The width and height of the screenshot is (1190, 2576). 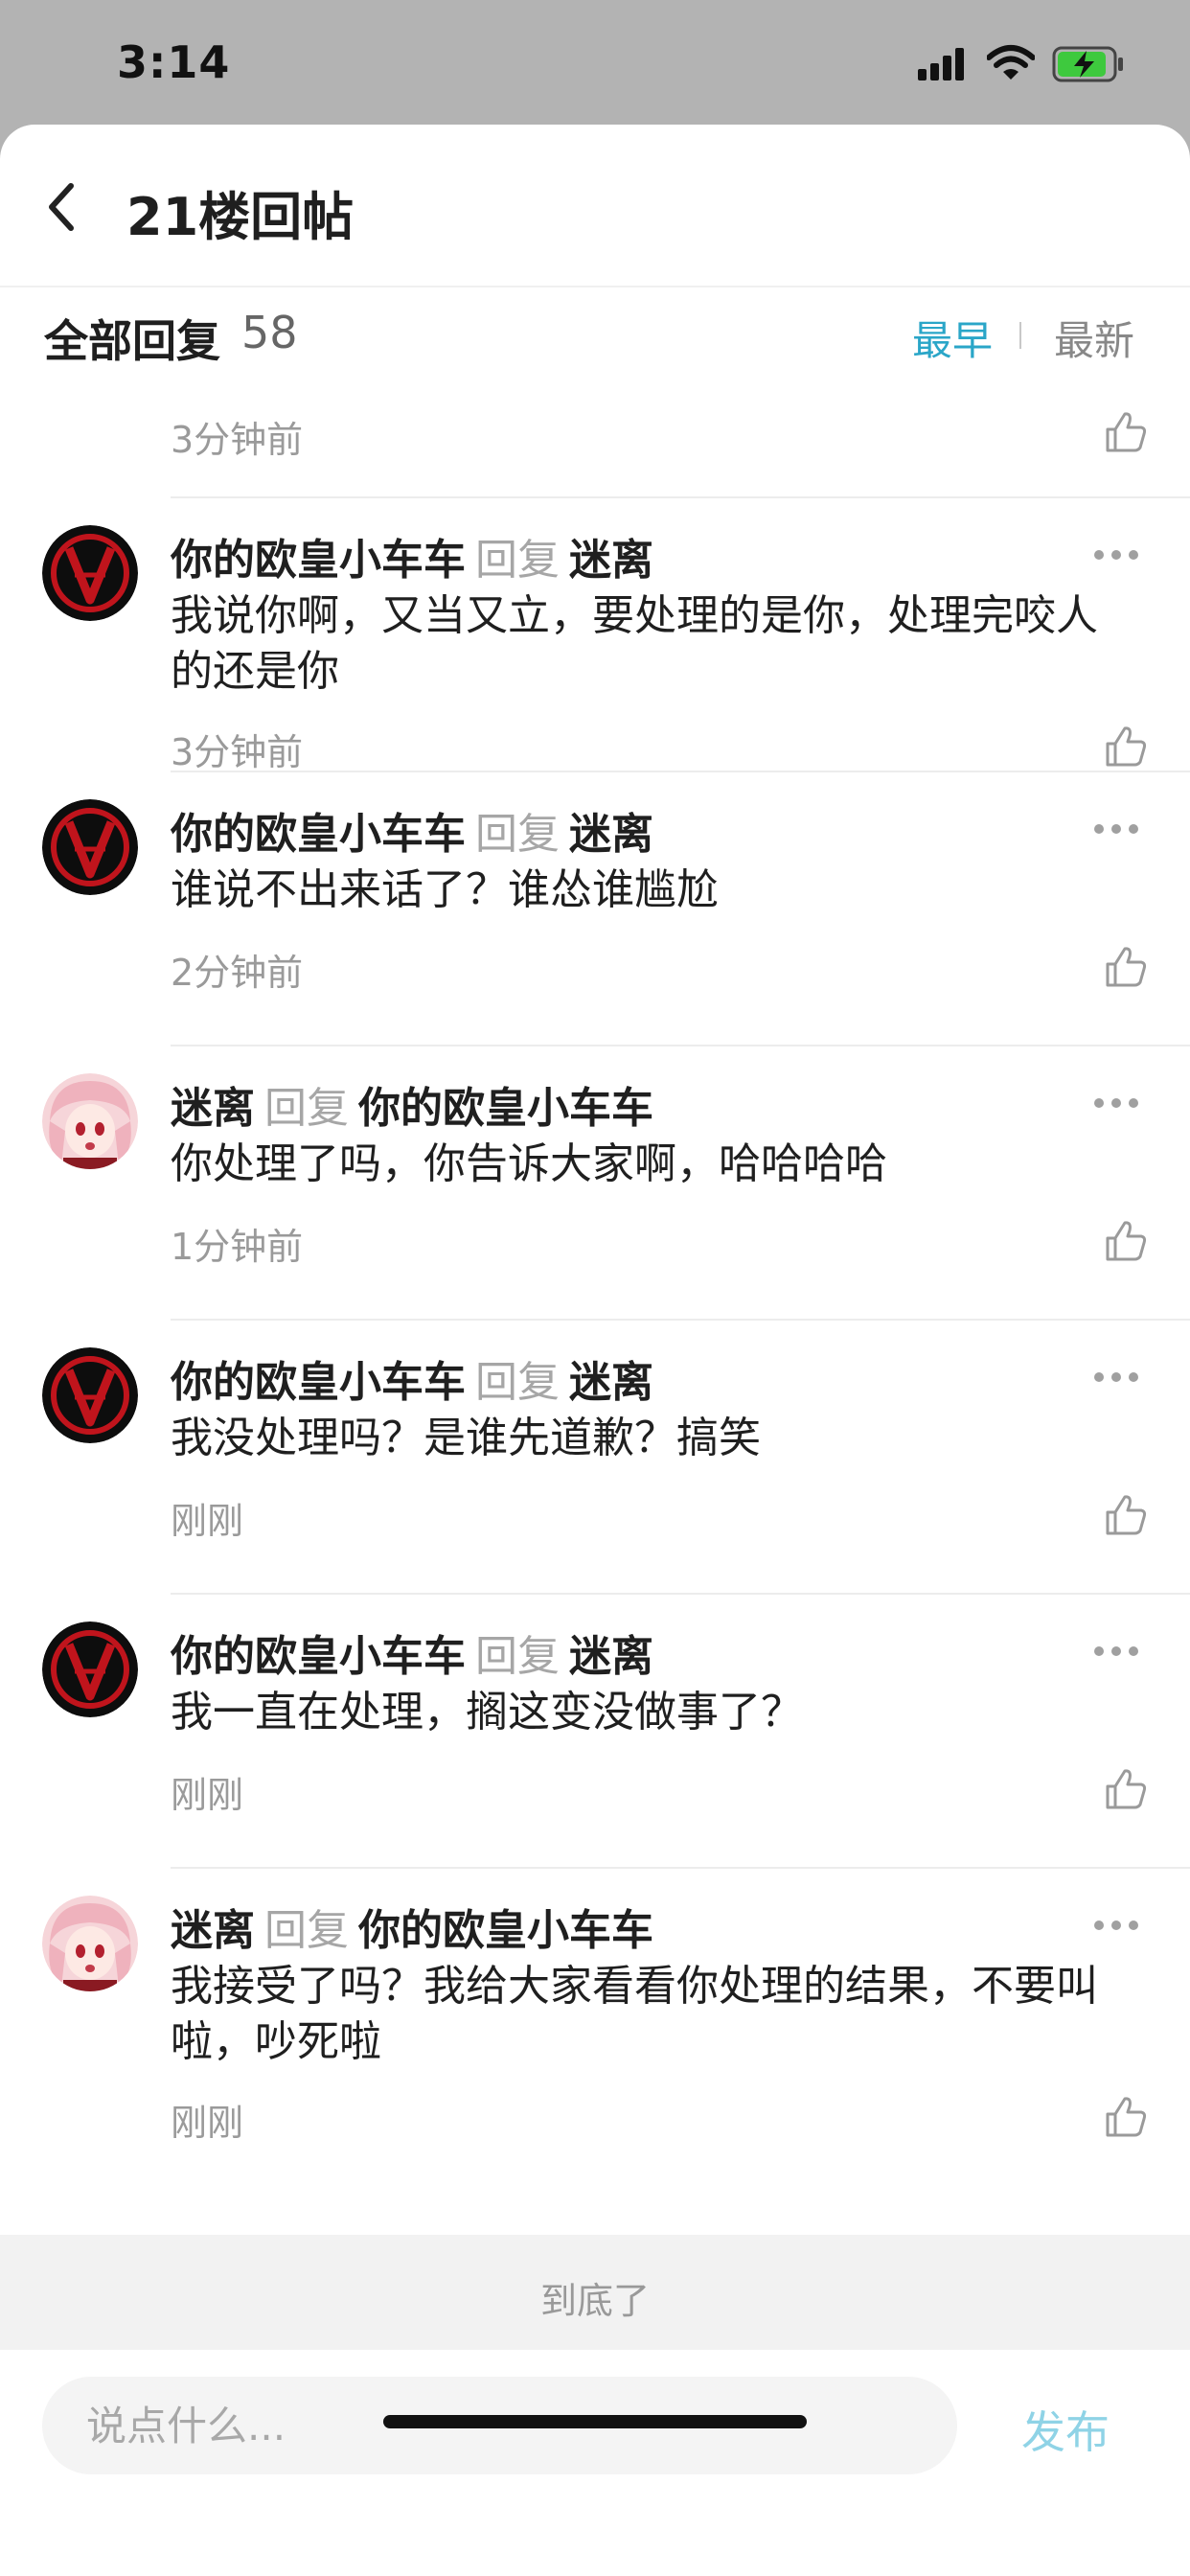 I want to click on cellular-signal-icon, so click(x=943, y=64).